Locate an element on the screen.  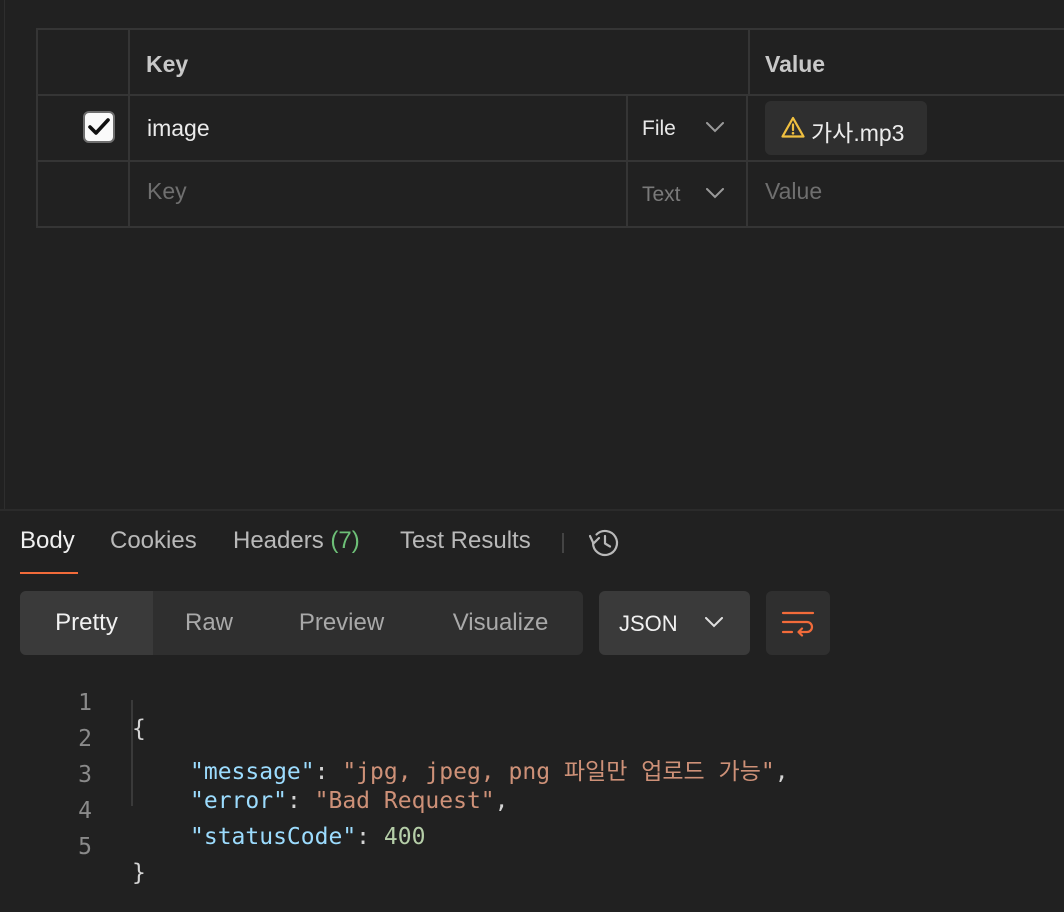
code-open-brace: { is located at coordinates (139, 729).